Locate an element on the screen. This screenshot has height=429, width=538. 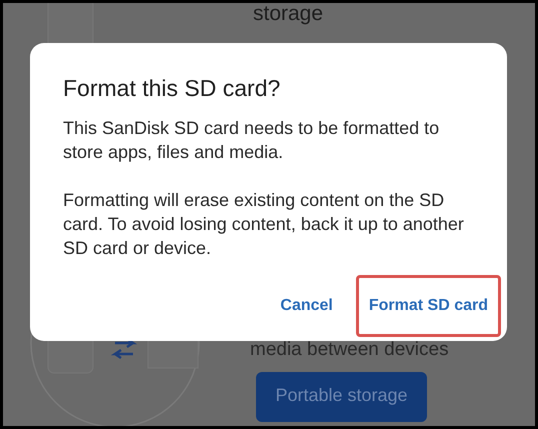
dialog-message: This SanDisk SD card needs to be formatted to store apps, files and media. is located at coordinates (251, 140).